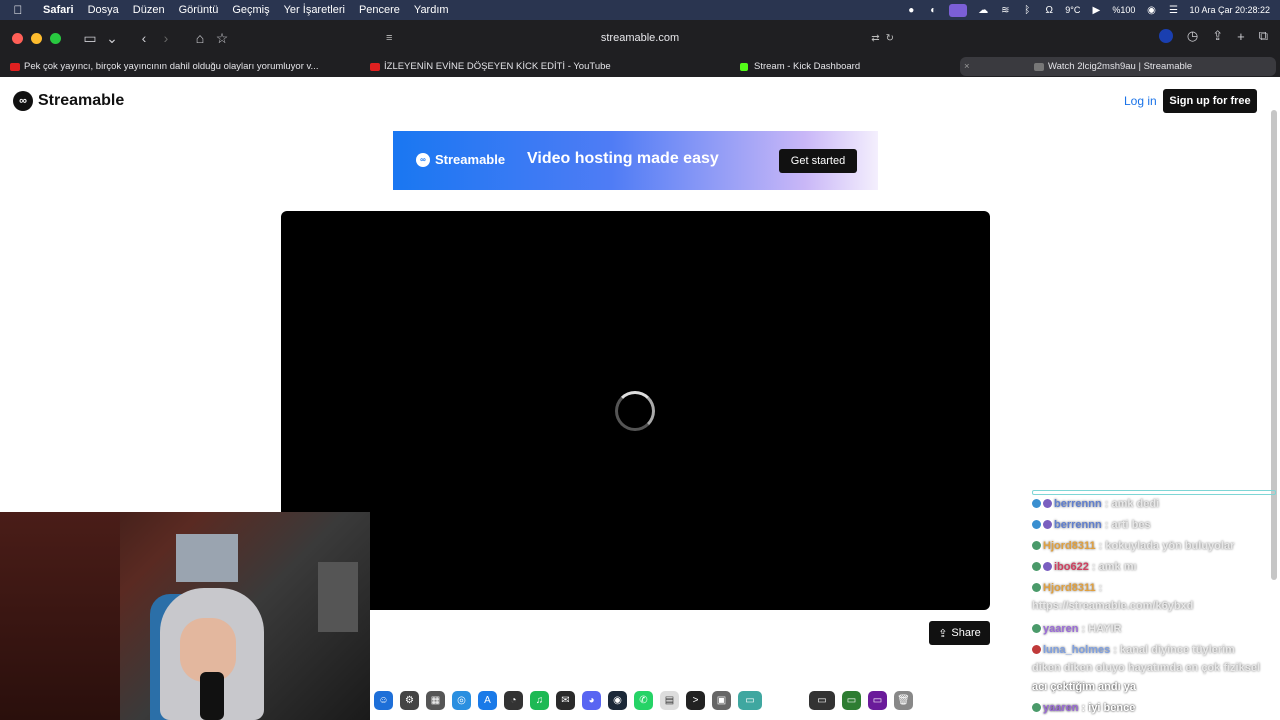 Image resolution: width=1280 pixels, height=720 pixels. What do you see at coordinates (539, 700) in the screenshot?
I see `spotify-icon: ♫` at bounding box center [539, 700].